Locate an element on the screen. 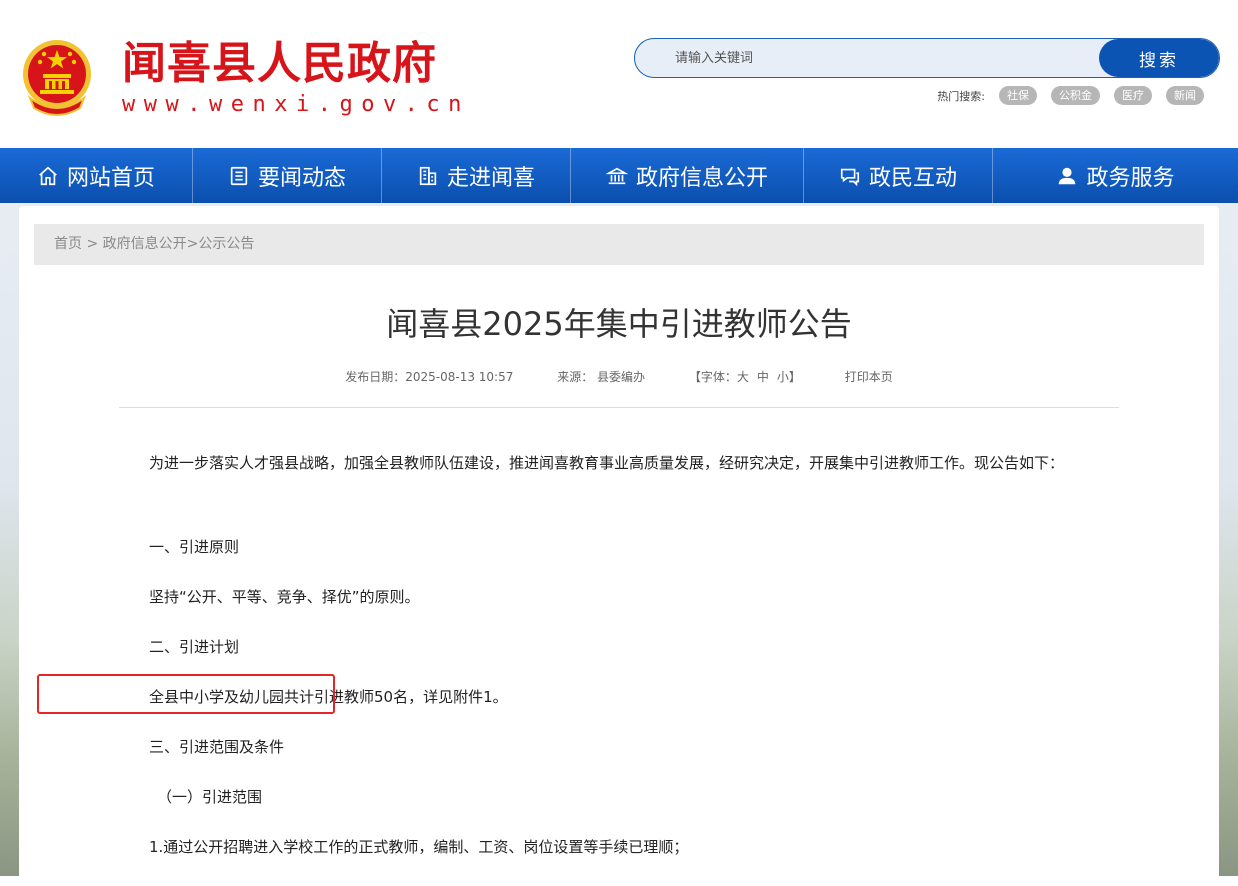  main-nav: 网站首页 要闻动态 走进闻喜 政府信息公开 政民互动 政务服务 is located at coordinates (619, 175).